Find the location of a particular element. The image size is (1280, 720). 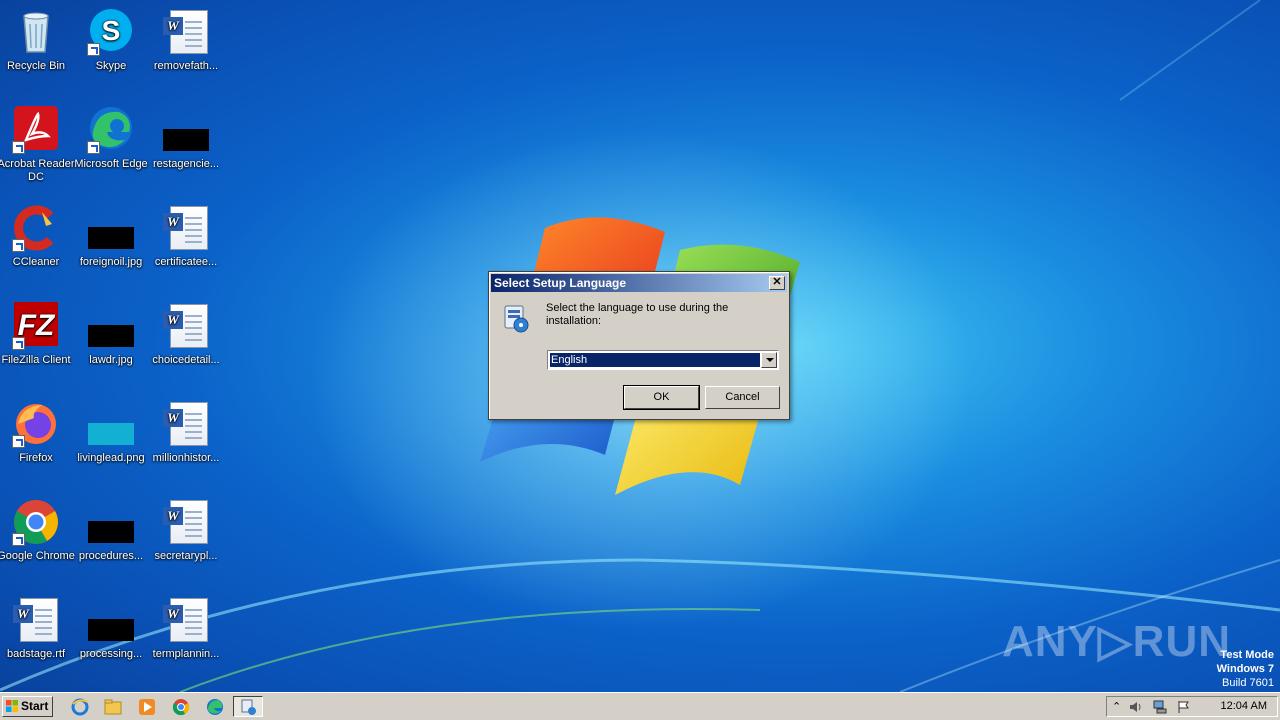

desktop-icon-label: Skype is located at coordinates (111, 66).